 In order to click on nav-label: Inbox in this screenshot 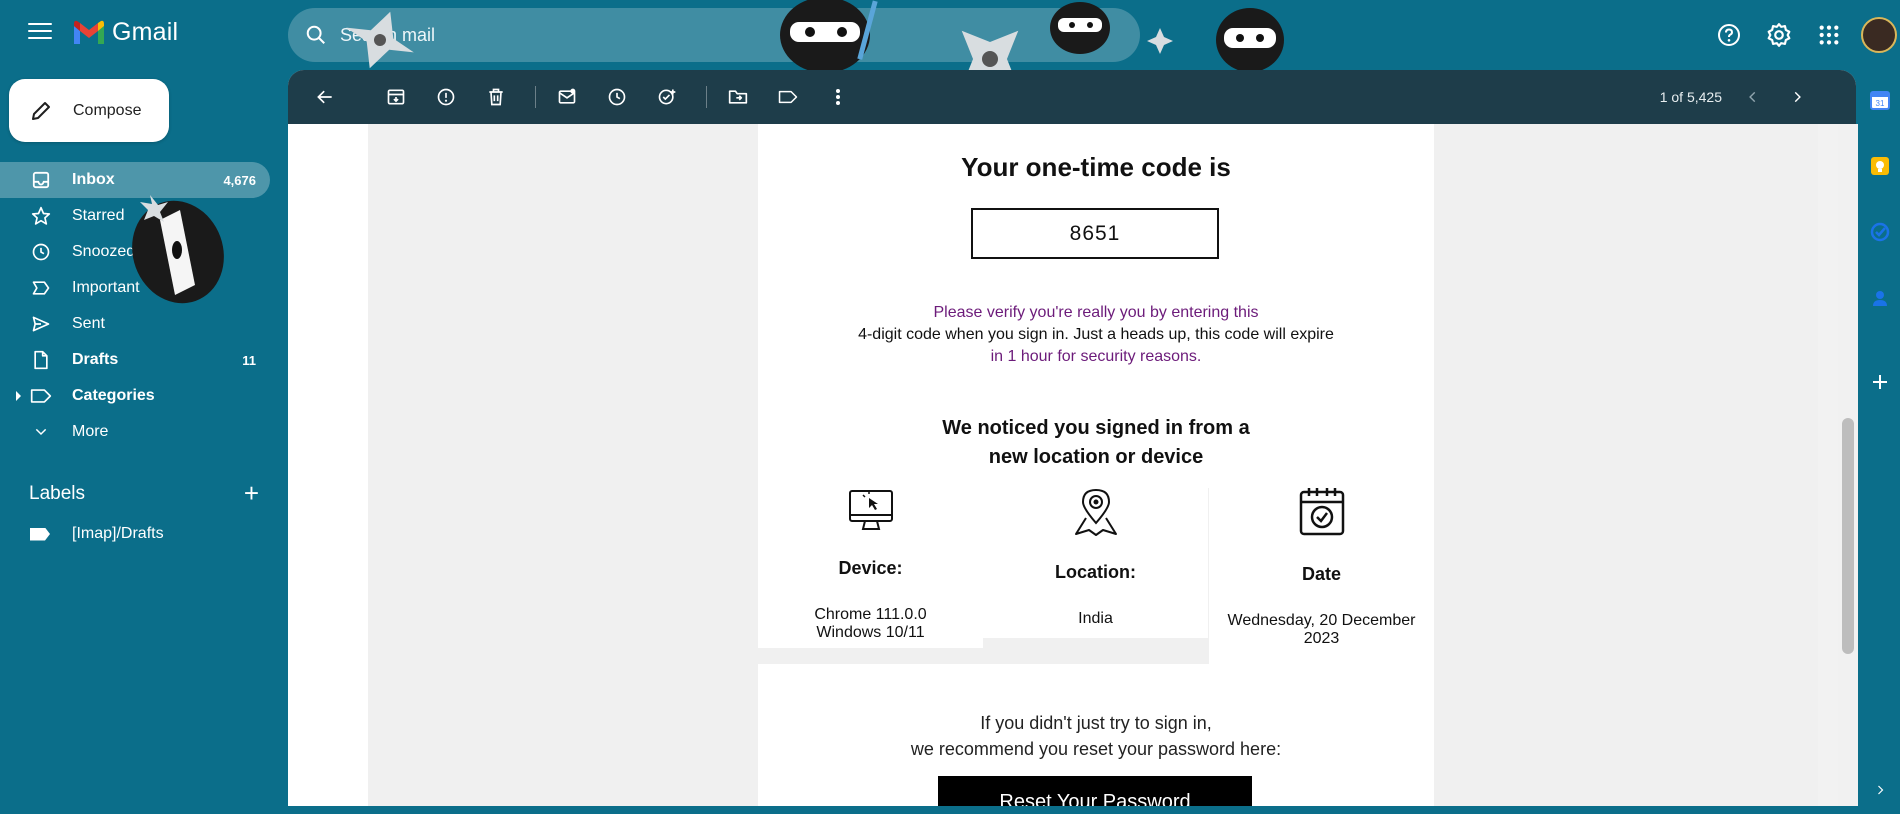, I will do `click(93, 179)`.